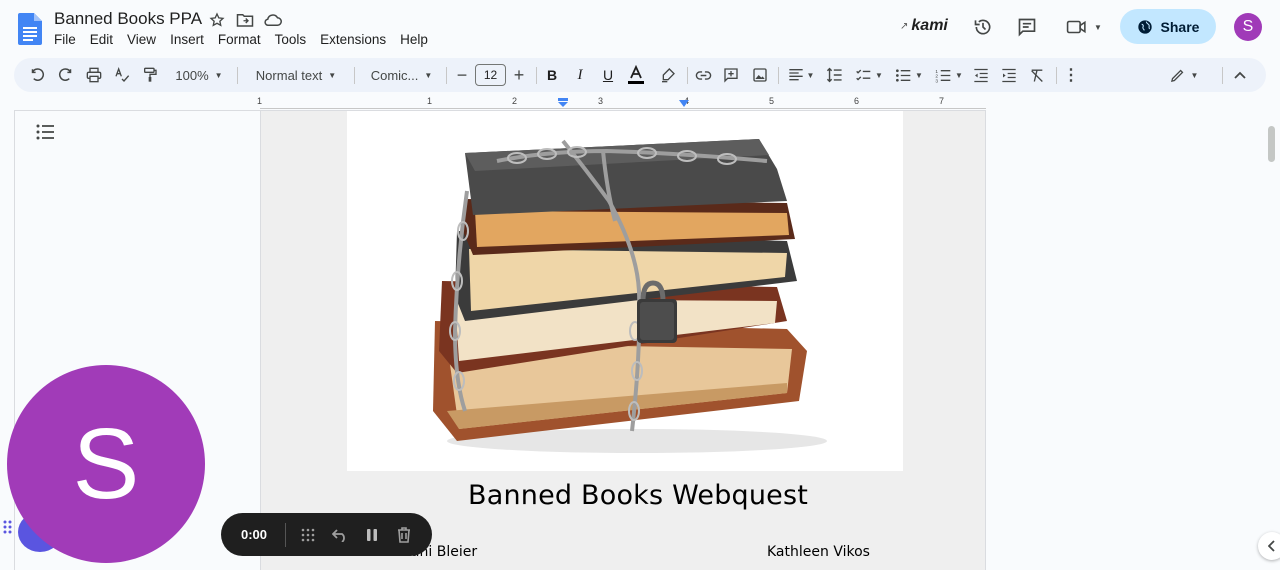 Image resolution: width=1280 pixels, height=570 pixels. Describe the element at coordinates (68, 39) in the screenshot. I see `menu-file: File` at that location.